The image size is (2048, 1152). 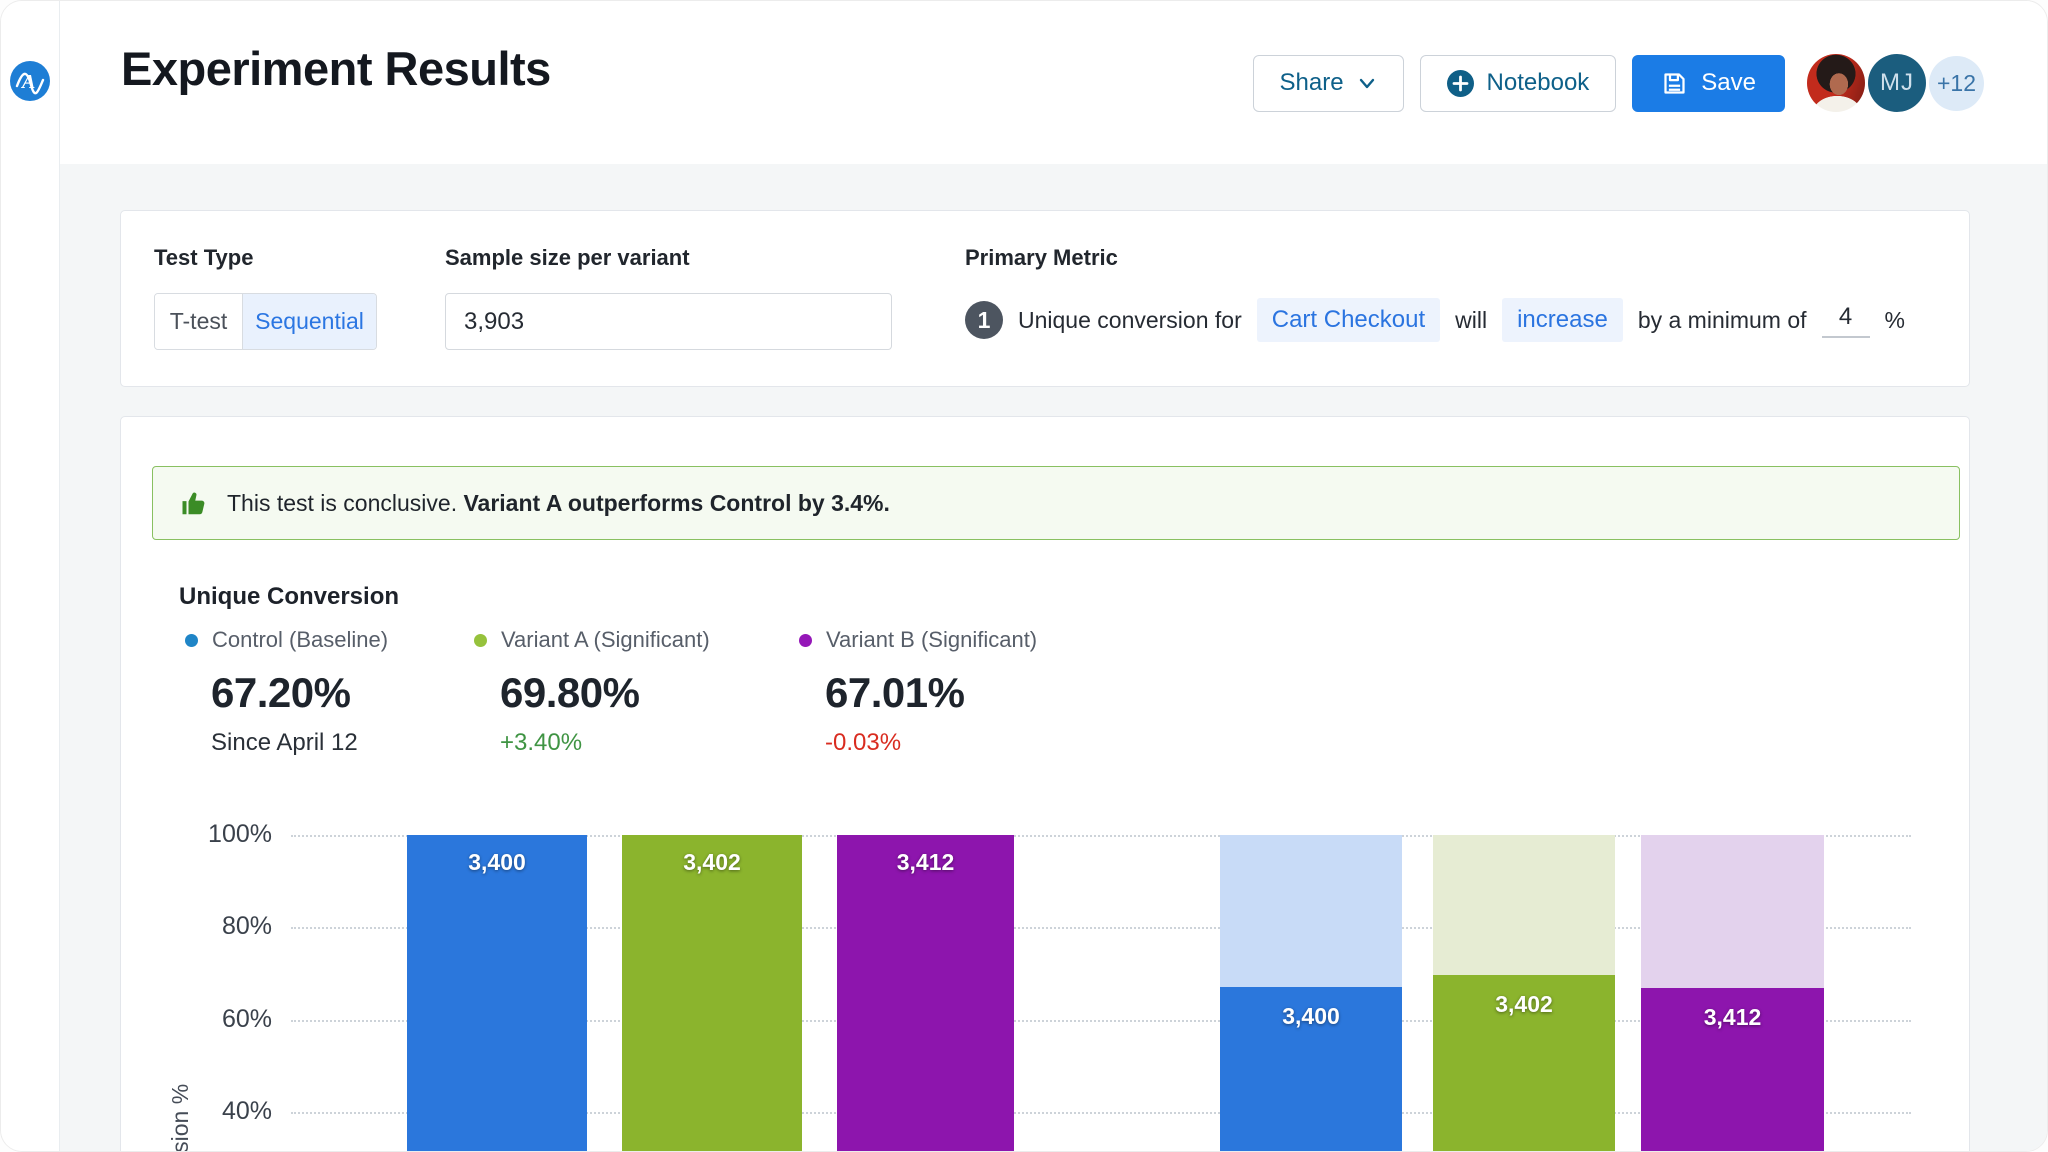 I want to click on legend-variant-a-label: Variant A (Significant), so click(x=605, y=639).